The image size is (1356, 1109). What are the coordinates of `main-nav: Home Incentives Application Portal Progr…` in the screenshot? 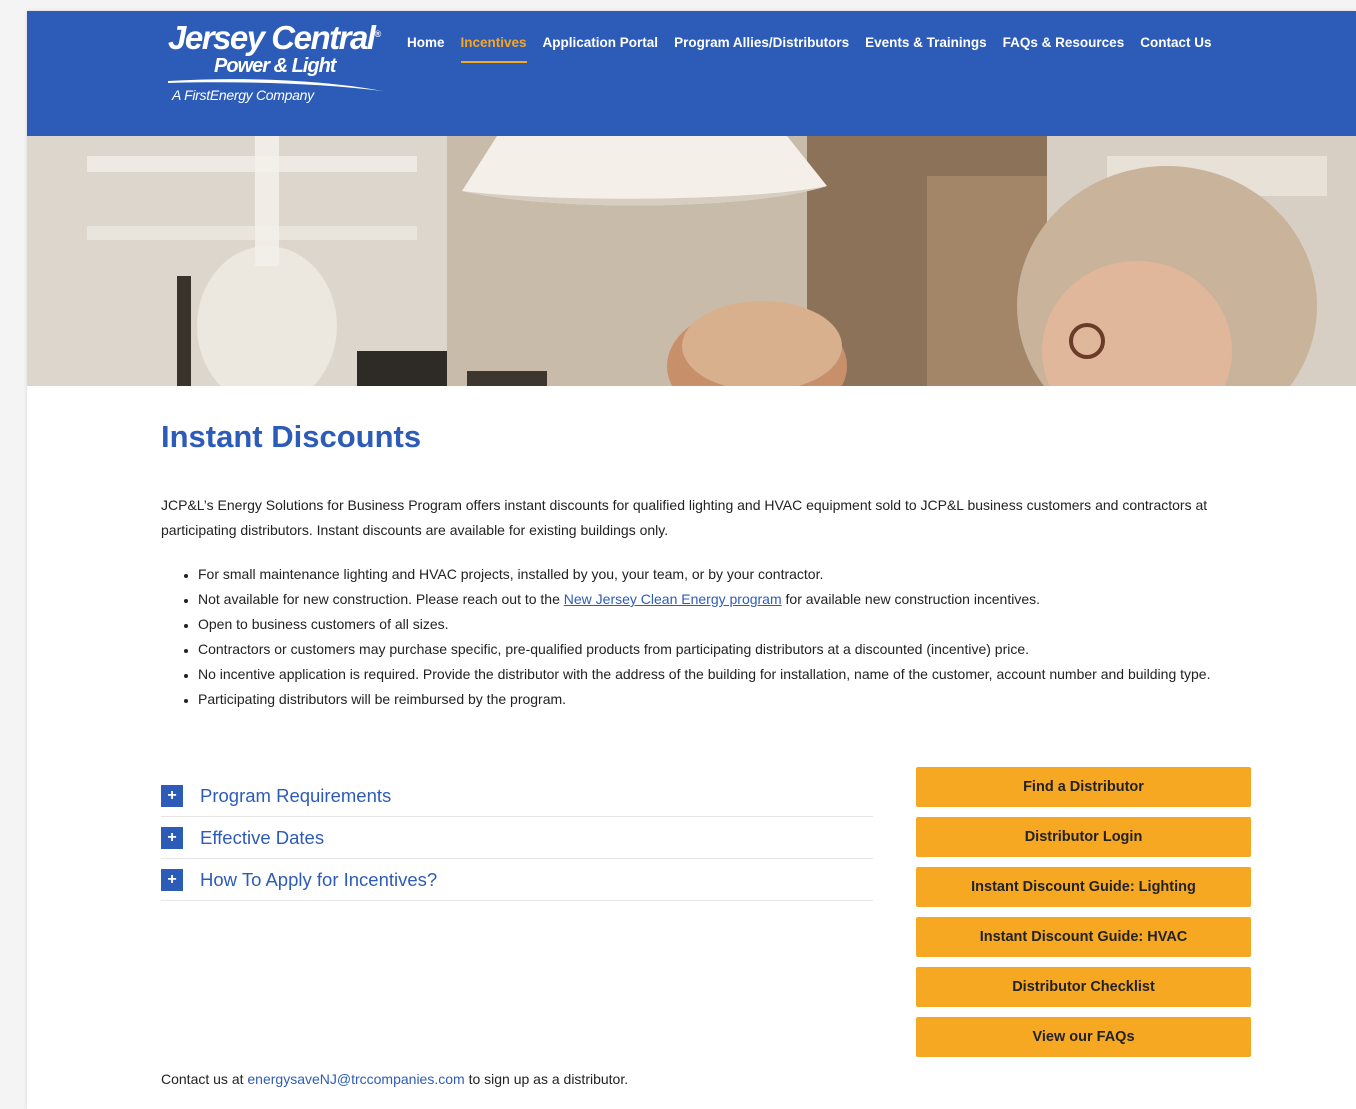 It's located at (817, 49).